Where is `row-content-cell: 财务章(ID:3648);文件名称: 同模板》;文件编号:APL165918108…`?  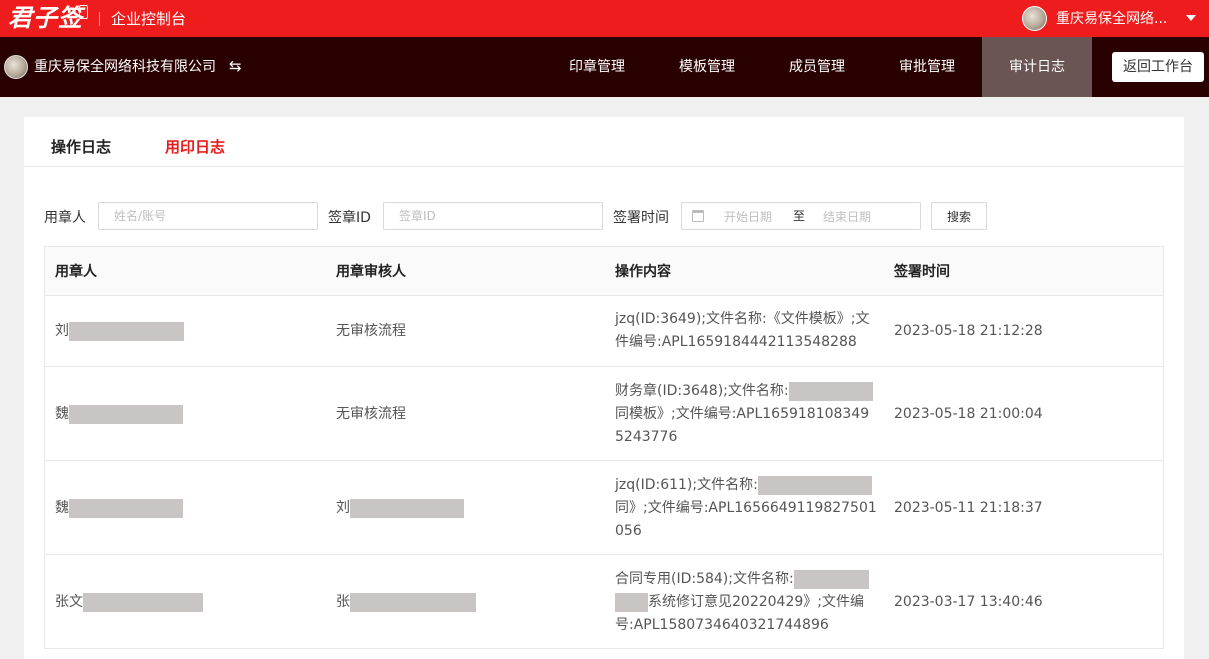
row-content-cell: 财务章(ID:3648);文件名称: 同模板》;文件编号:APL165918108… is located at coordinates (746, 414).